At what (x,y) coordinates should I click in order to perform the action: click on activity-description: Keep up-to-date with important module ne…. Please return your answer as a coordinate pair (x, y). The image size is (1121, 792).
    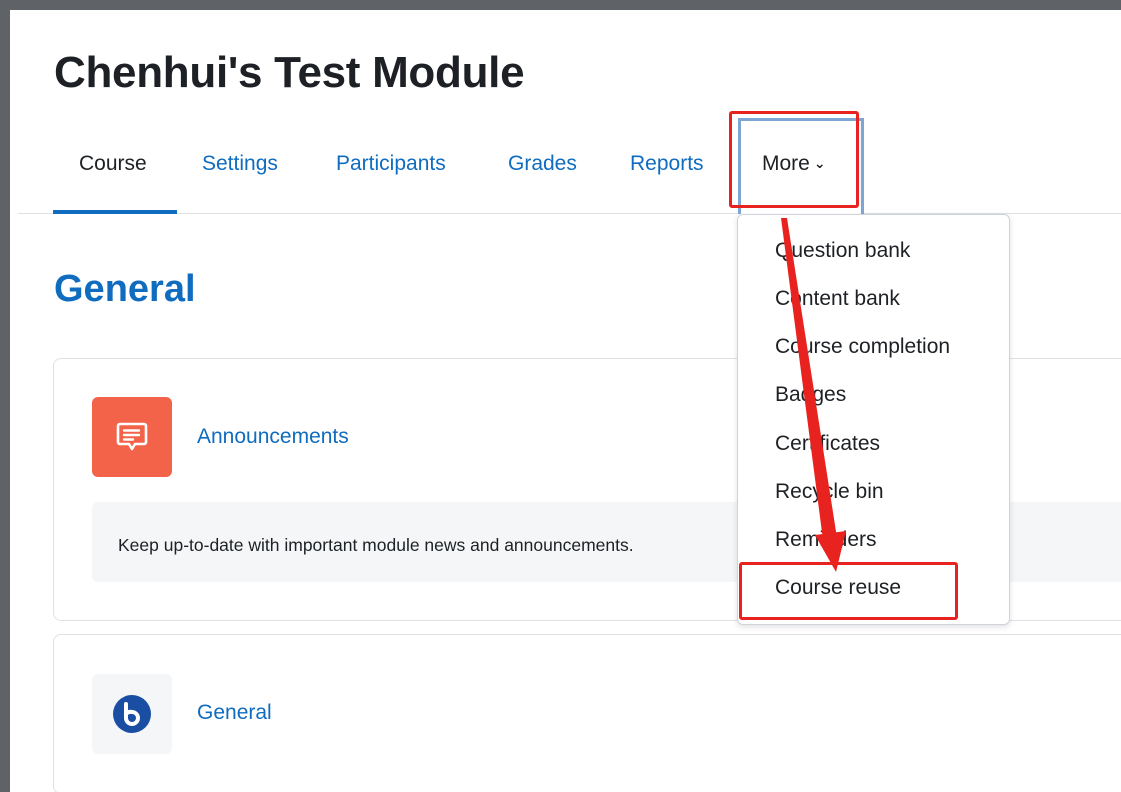
    Looking at the image, I should click on (376, 545).